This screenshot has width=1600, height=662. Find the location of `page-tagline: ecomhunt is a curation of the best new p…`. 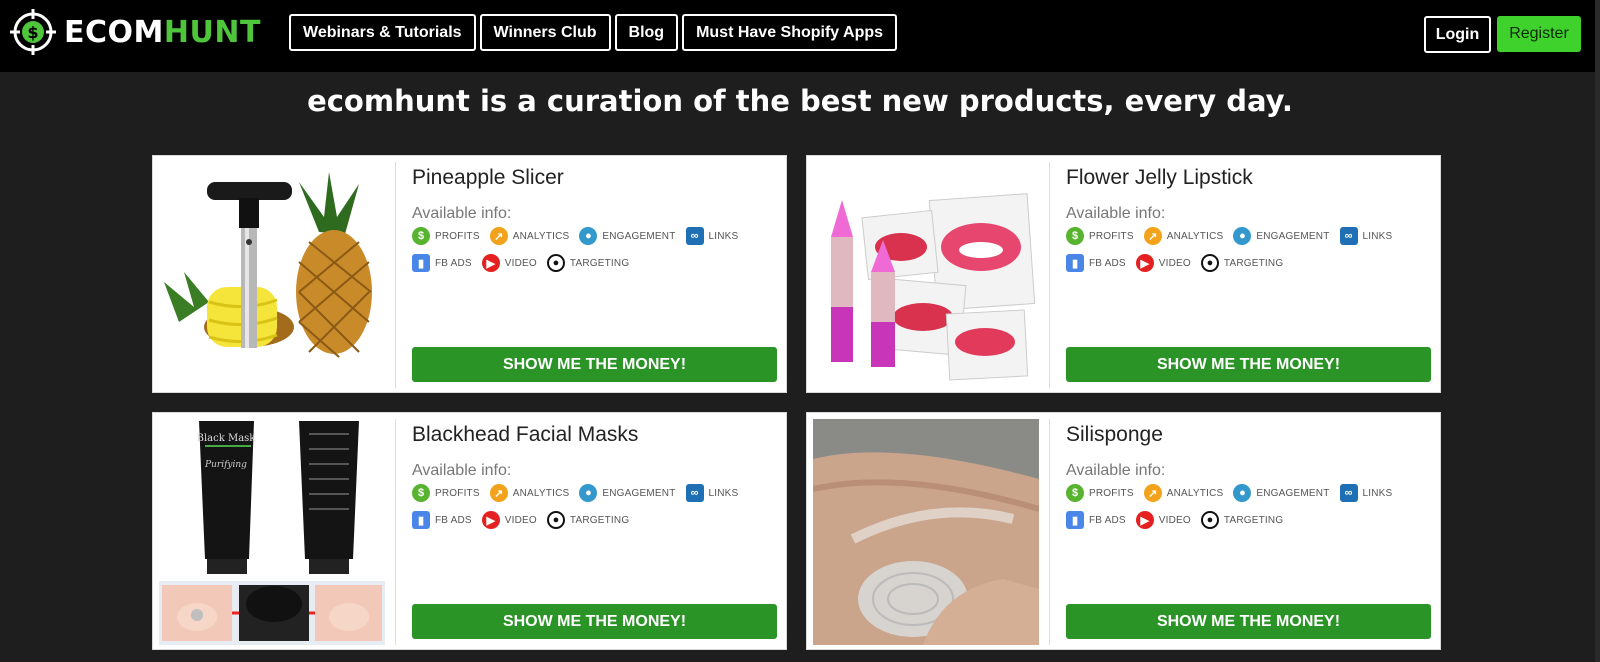

page-tagline: ecomhunt is a curation of the best new p… is located at coordinates (800, 101).